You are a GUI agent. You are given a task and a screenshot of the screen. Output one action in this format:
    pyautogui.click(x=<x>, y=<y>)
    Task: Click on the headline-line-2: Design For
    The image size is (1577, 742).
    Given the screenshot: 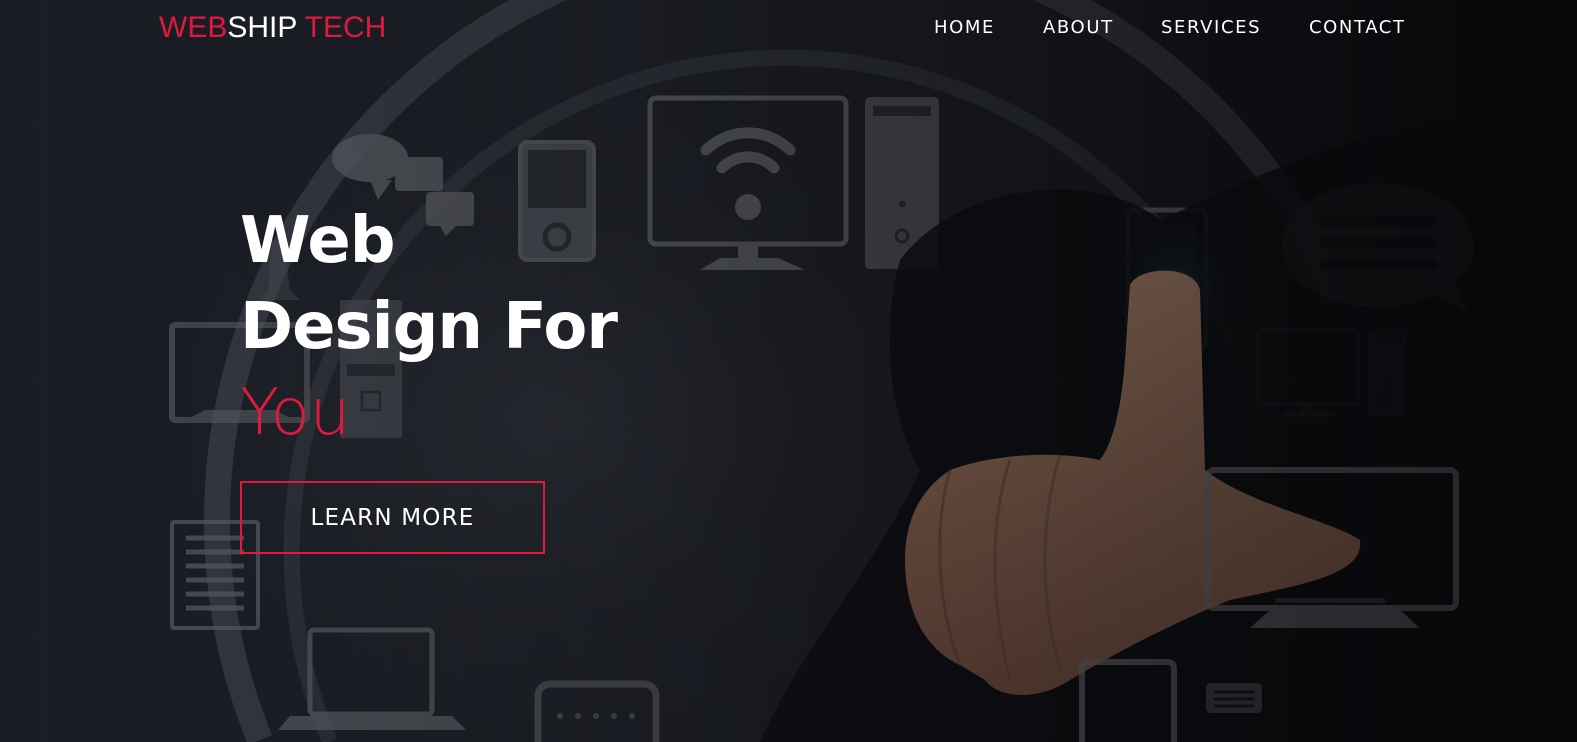 What is the action you would take?
    pyautogui.click(x=429, y=327)
    